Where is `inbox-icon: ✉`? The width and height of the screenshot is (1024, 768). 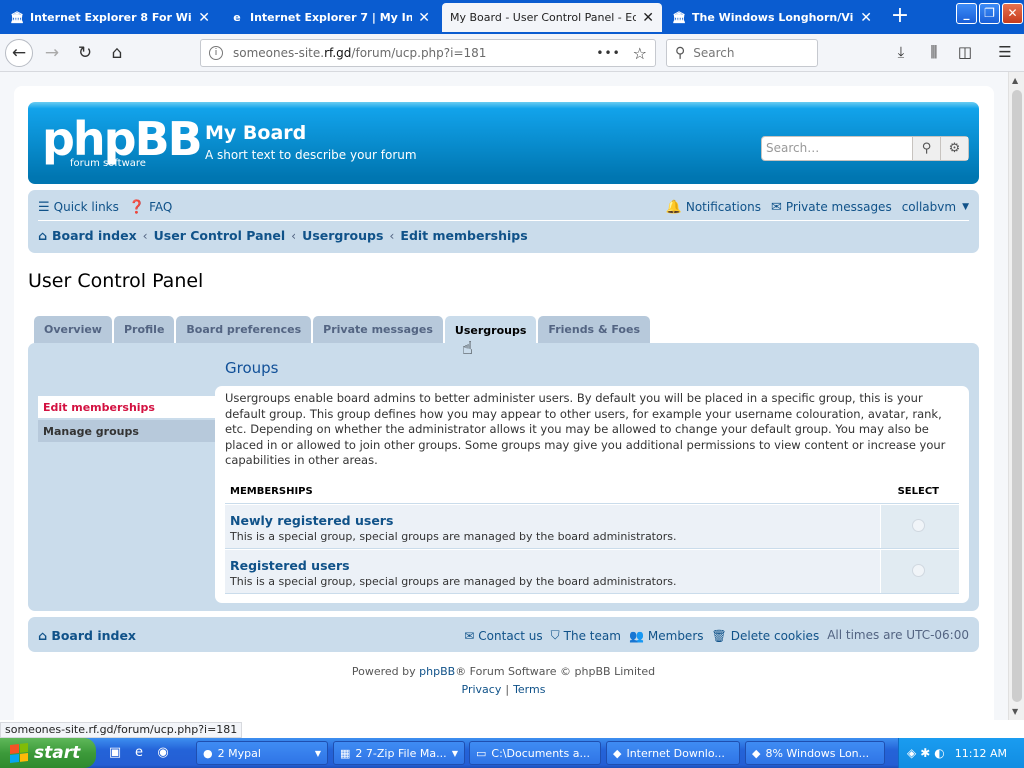 inbox-icon: ✉ is located at coordinates (776, 207).